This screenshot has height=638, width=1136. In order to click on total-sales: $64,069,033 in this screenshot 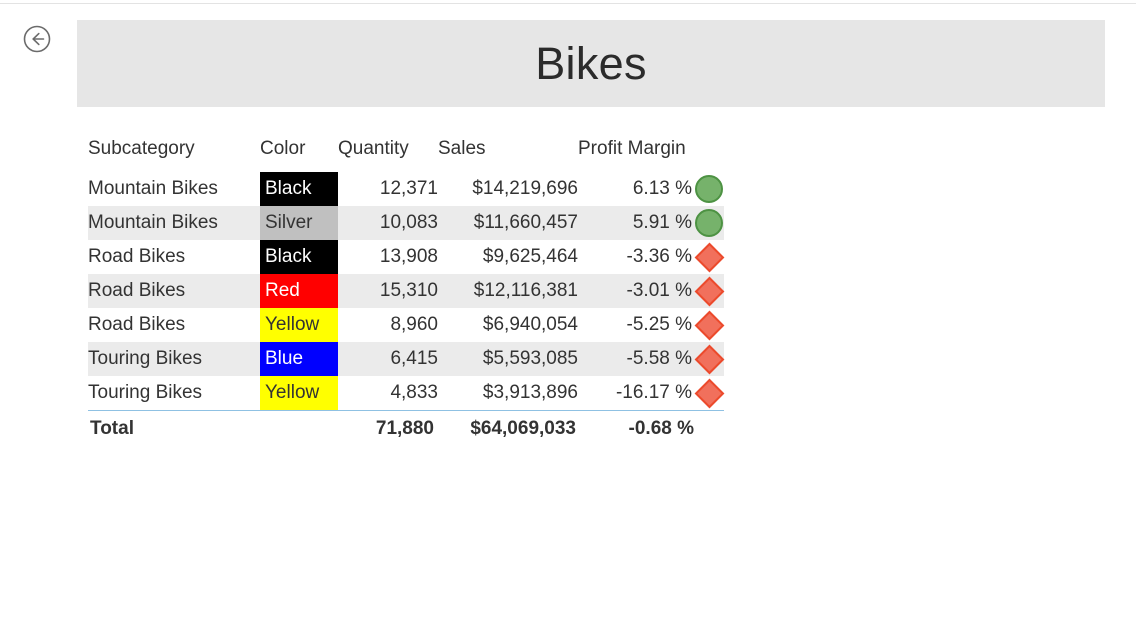, I will do `click(508, 428)`.